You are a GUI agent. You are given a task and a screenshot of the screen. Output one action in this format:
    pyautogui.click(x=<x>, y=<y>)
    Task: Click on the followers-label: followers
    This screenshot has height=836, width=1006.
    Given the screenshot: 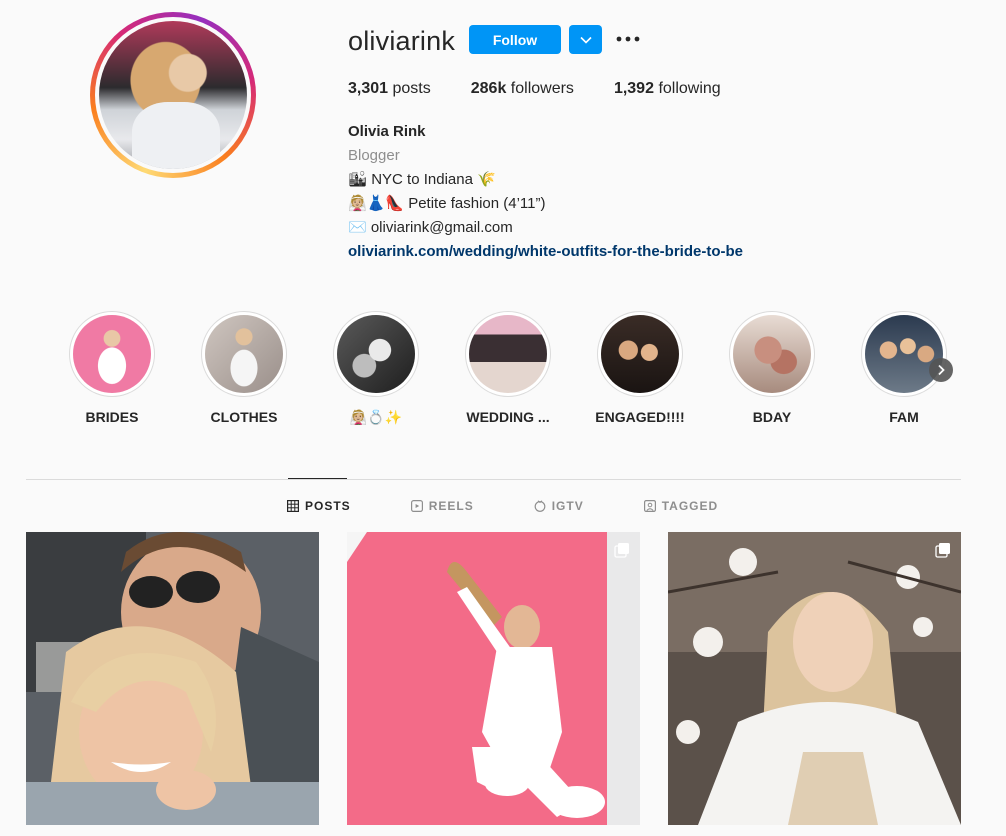 What is the action you would take?
    pyautogui.click(x=542, y=88)
    